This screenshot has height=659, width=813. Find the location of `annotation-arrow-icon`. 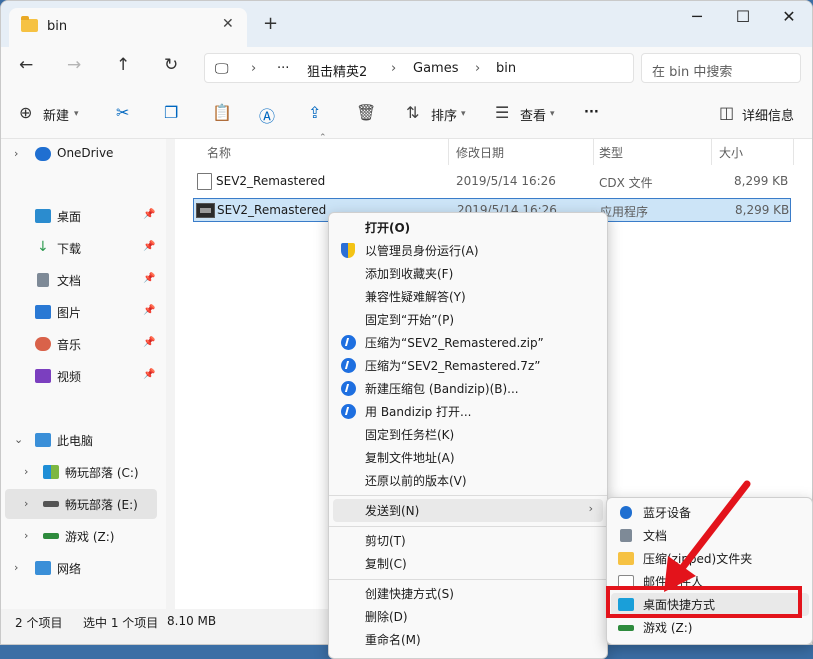

annotation-arrow-icon is located at coordinates (707, 536).